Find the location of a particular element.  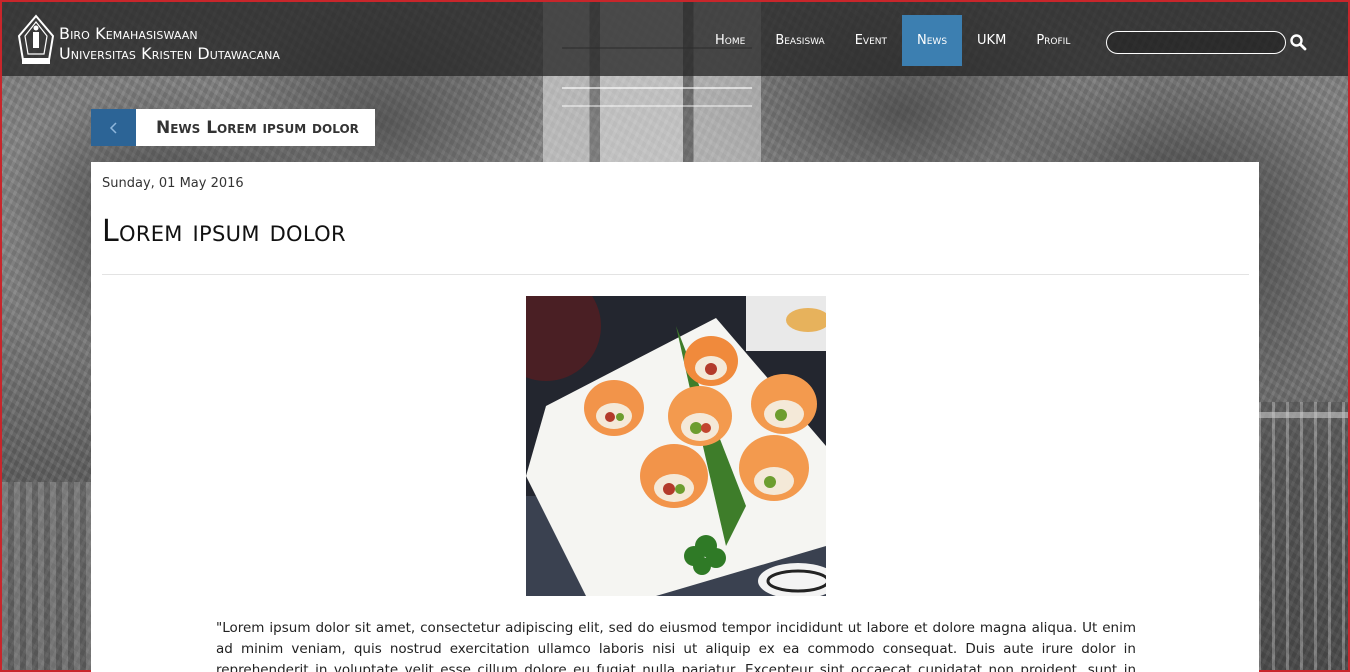

nav-event: Event is located at coordinates (871, 40).